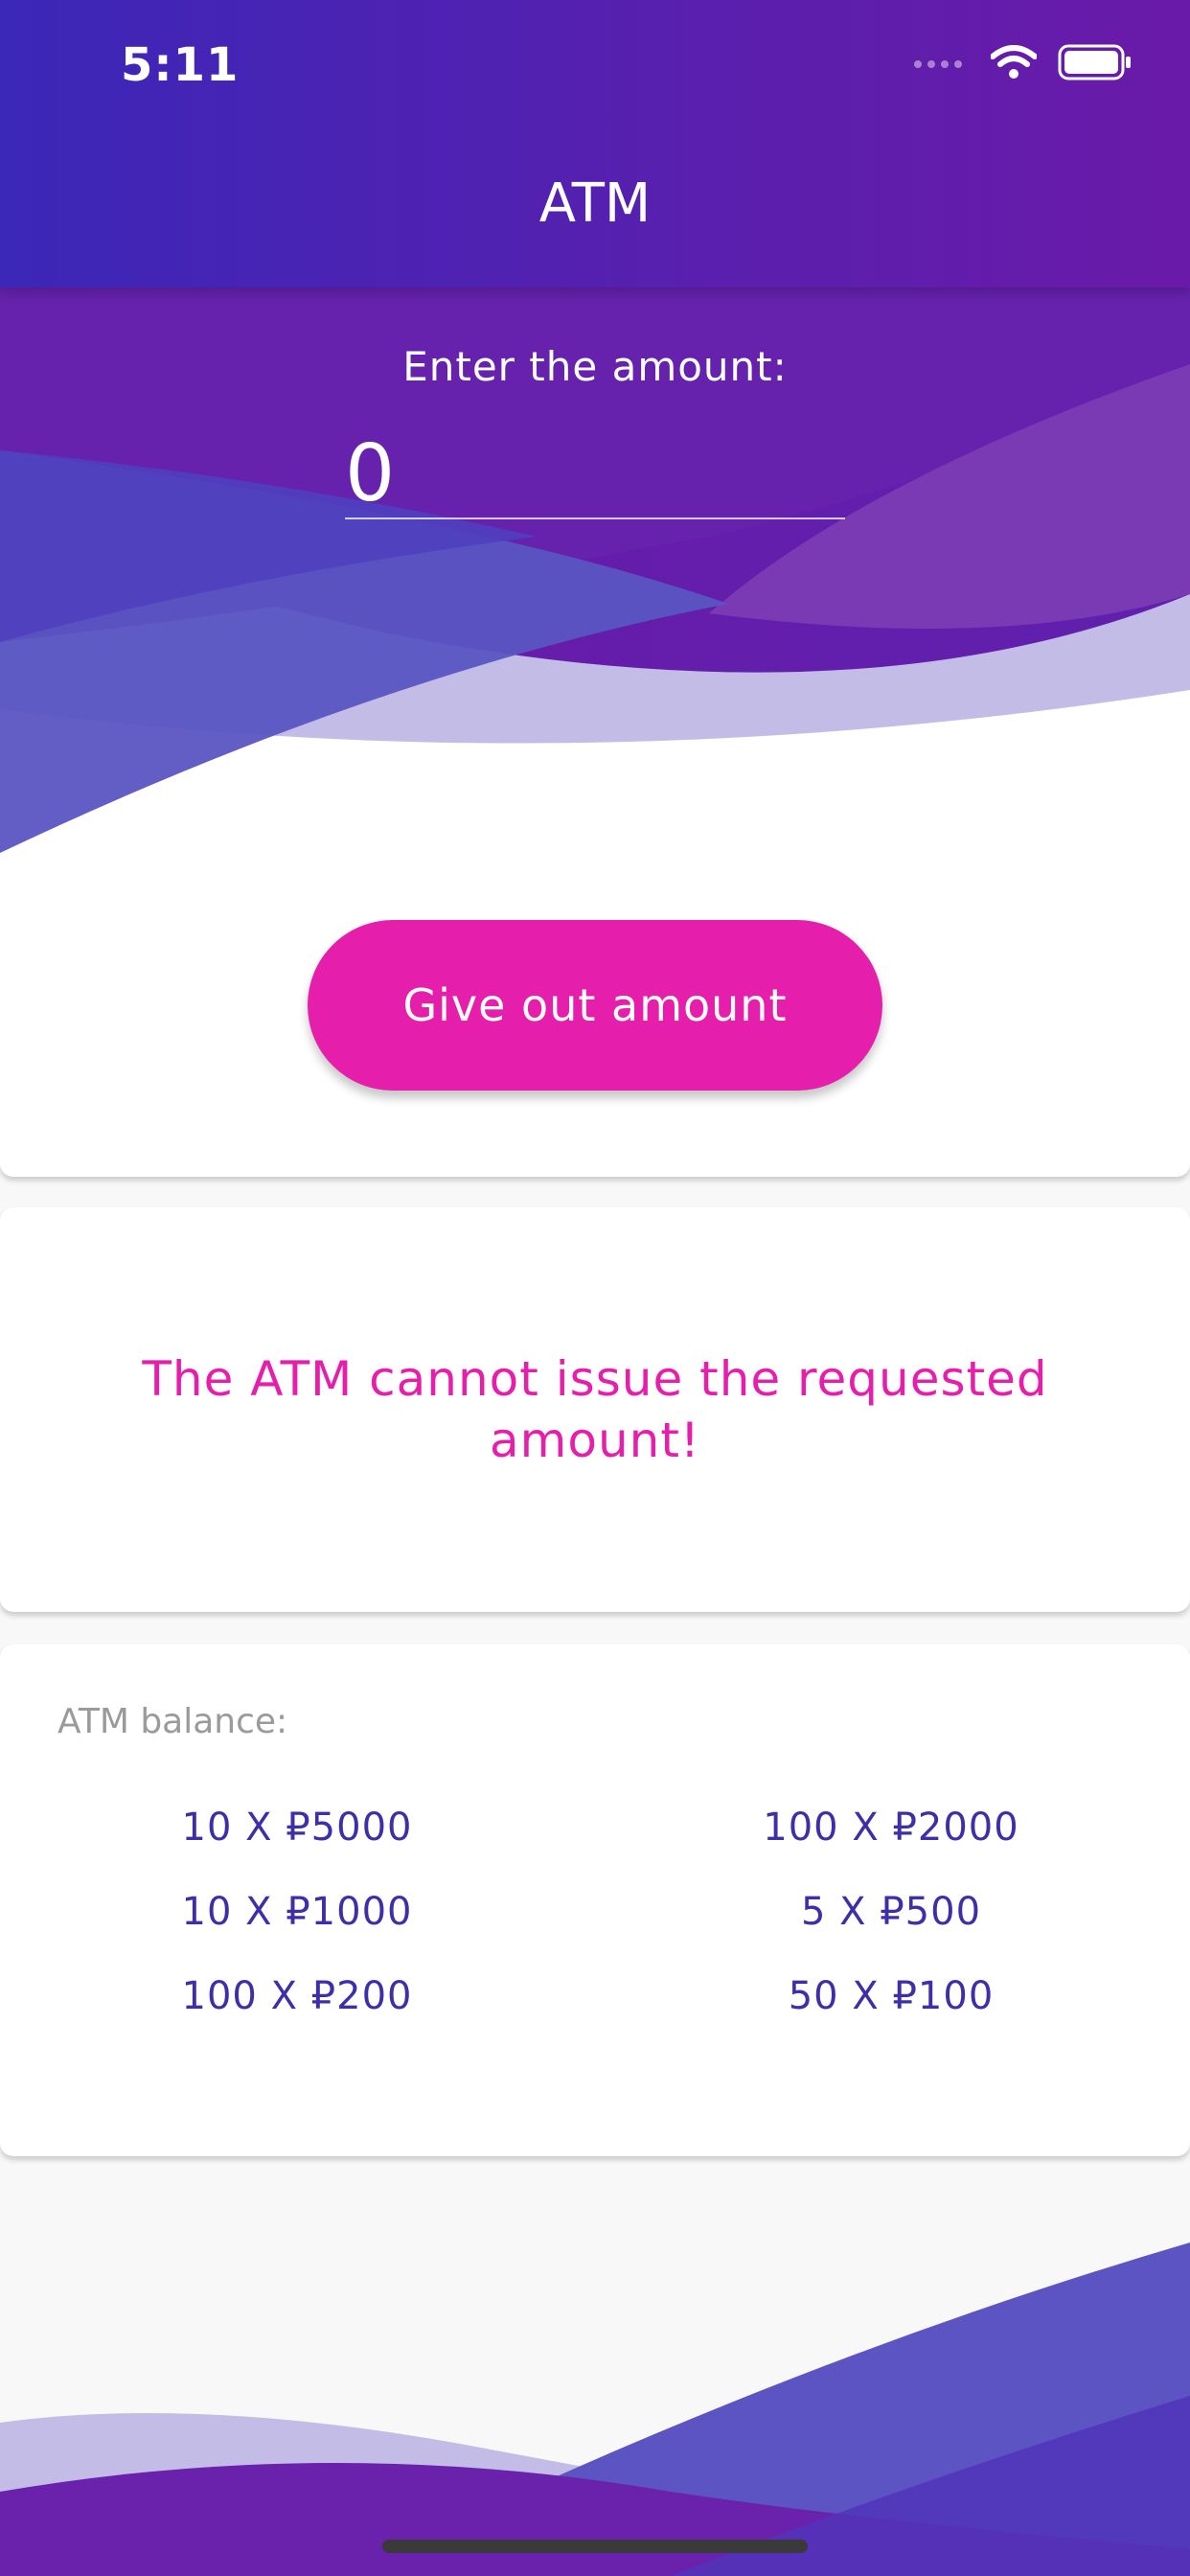 Image resolution: width=1190 pixels, height=2576 pixels. What do you see at coordinates (595, 2546) in the screenshot?
I see `home-indicator` at bounding box center [595, 2546].